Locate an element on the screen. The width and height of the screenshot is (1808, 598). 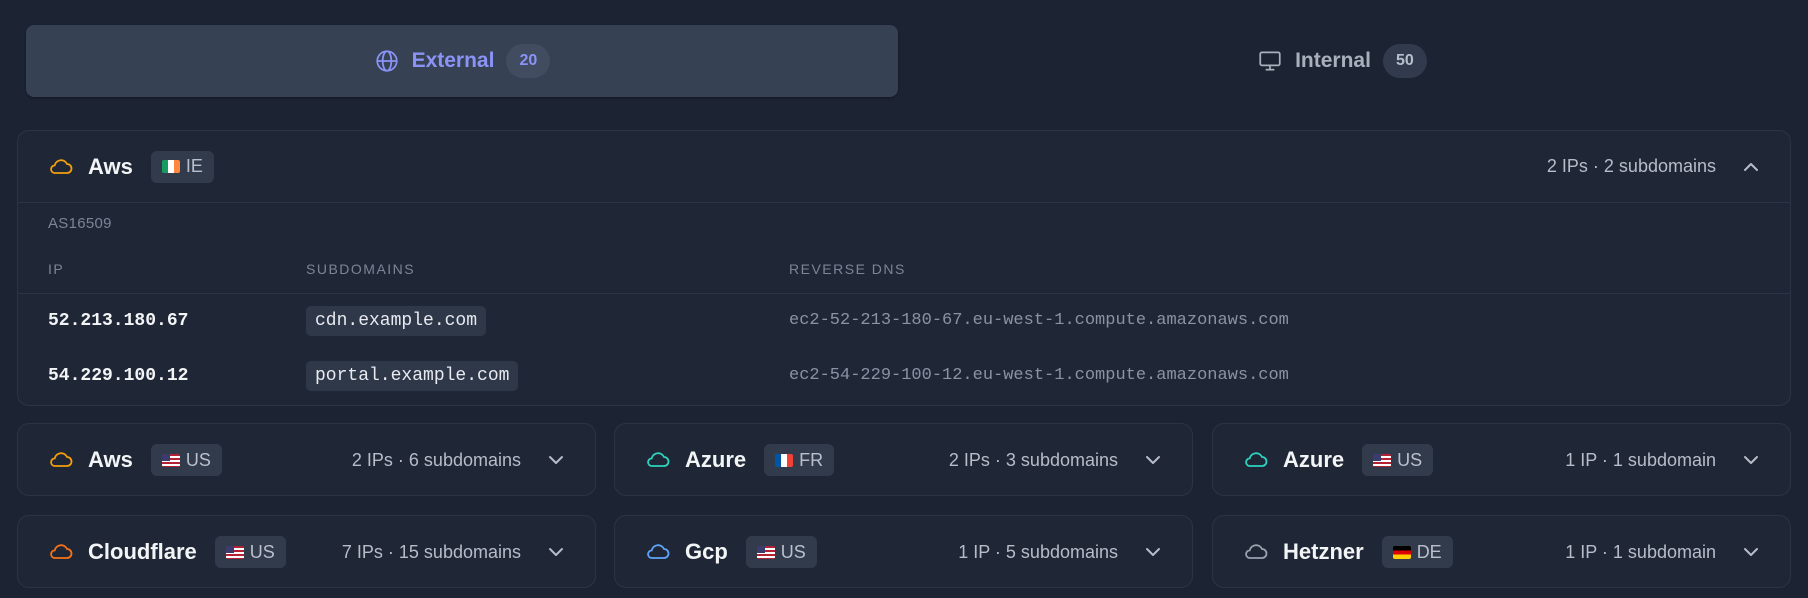
provider-card: Gcp US 1 IP · 5 subdomains is located at coordinates (903, 551).